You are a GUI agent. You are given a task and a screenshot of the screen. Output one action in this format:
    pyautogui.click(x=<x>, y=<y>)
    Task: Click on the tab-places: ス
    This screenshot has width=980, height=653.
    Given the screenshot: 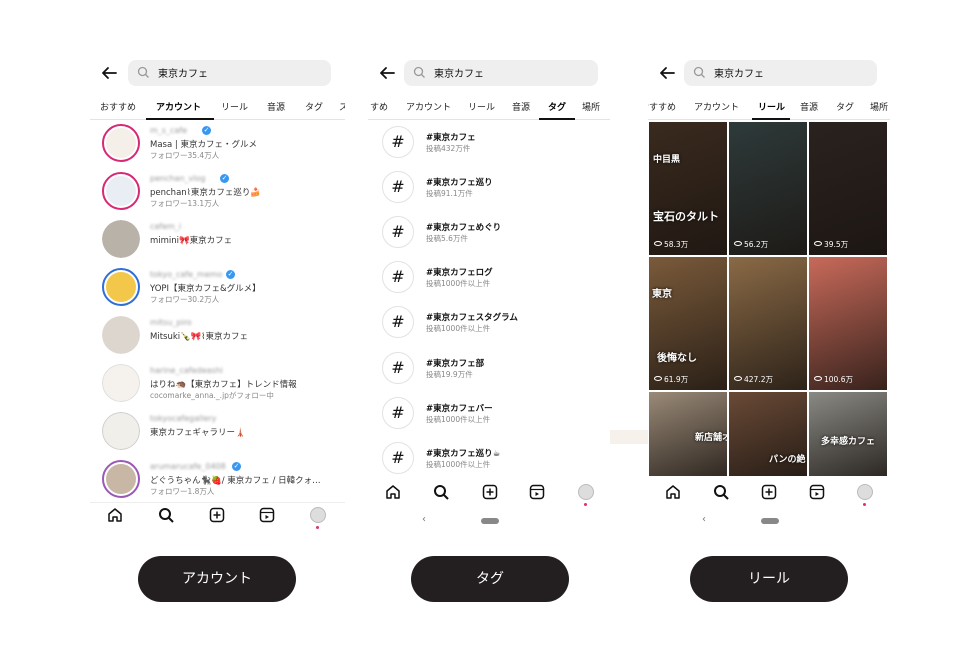 What is the action you would take?
    pyautogui.click(x=342, y=106)
    